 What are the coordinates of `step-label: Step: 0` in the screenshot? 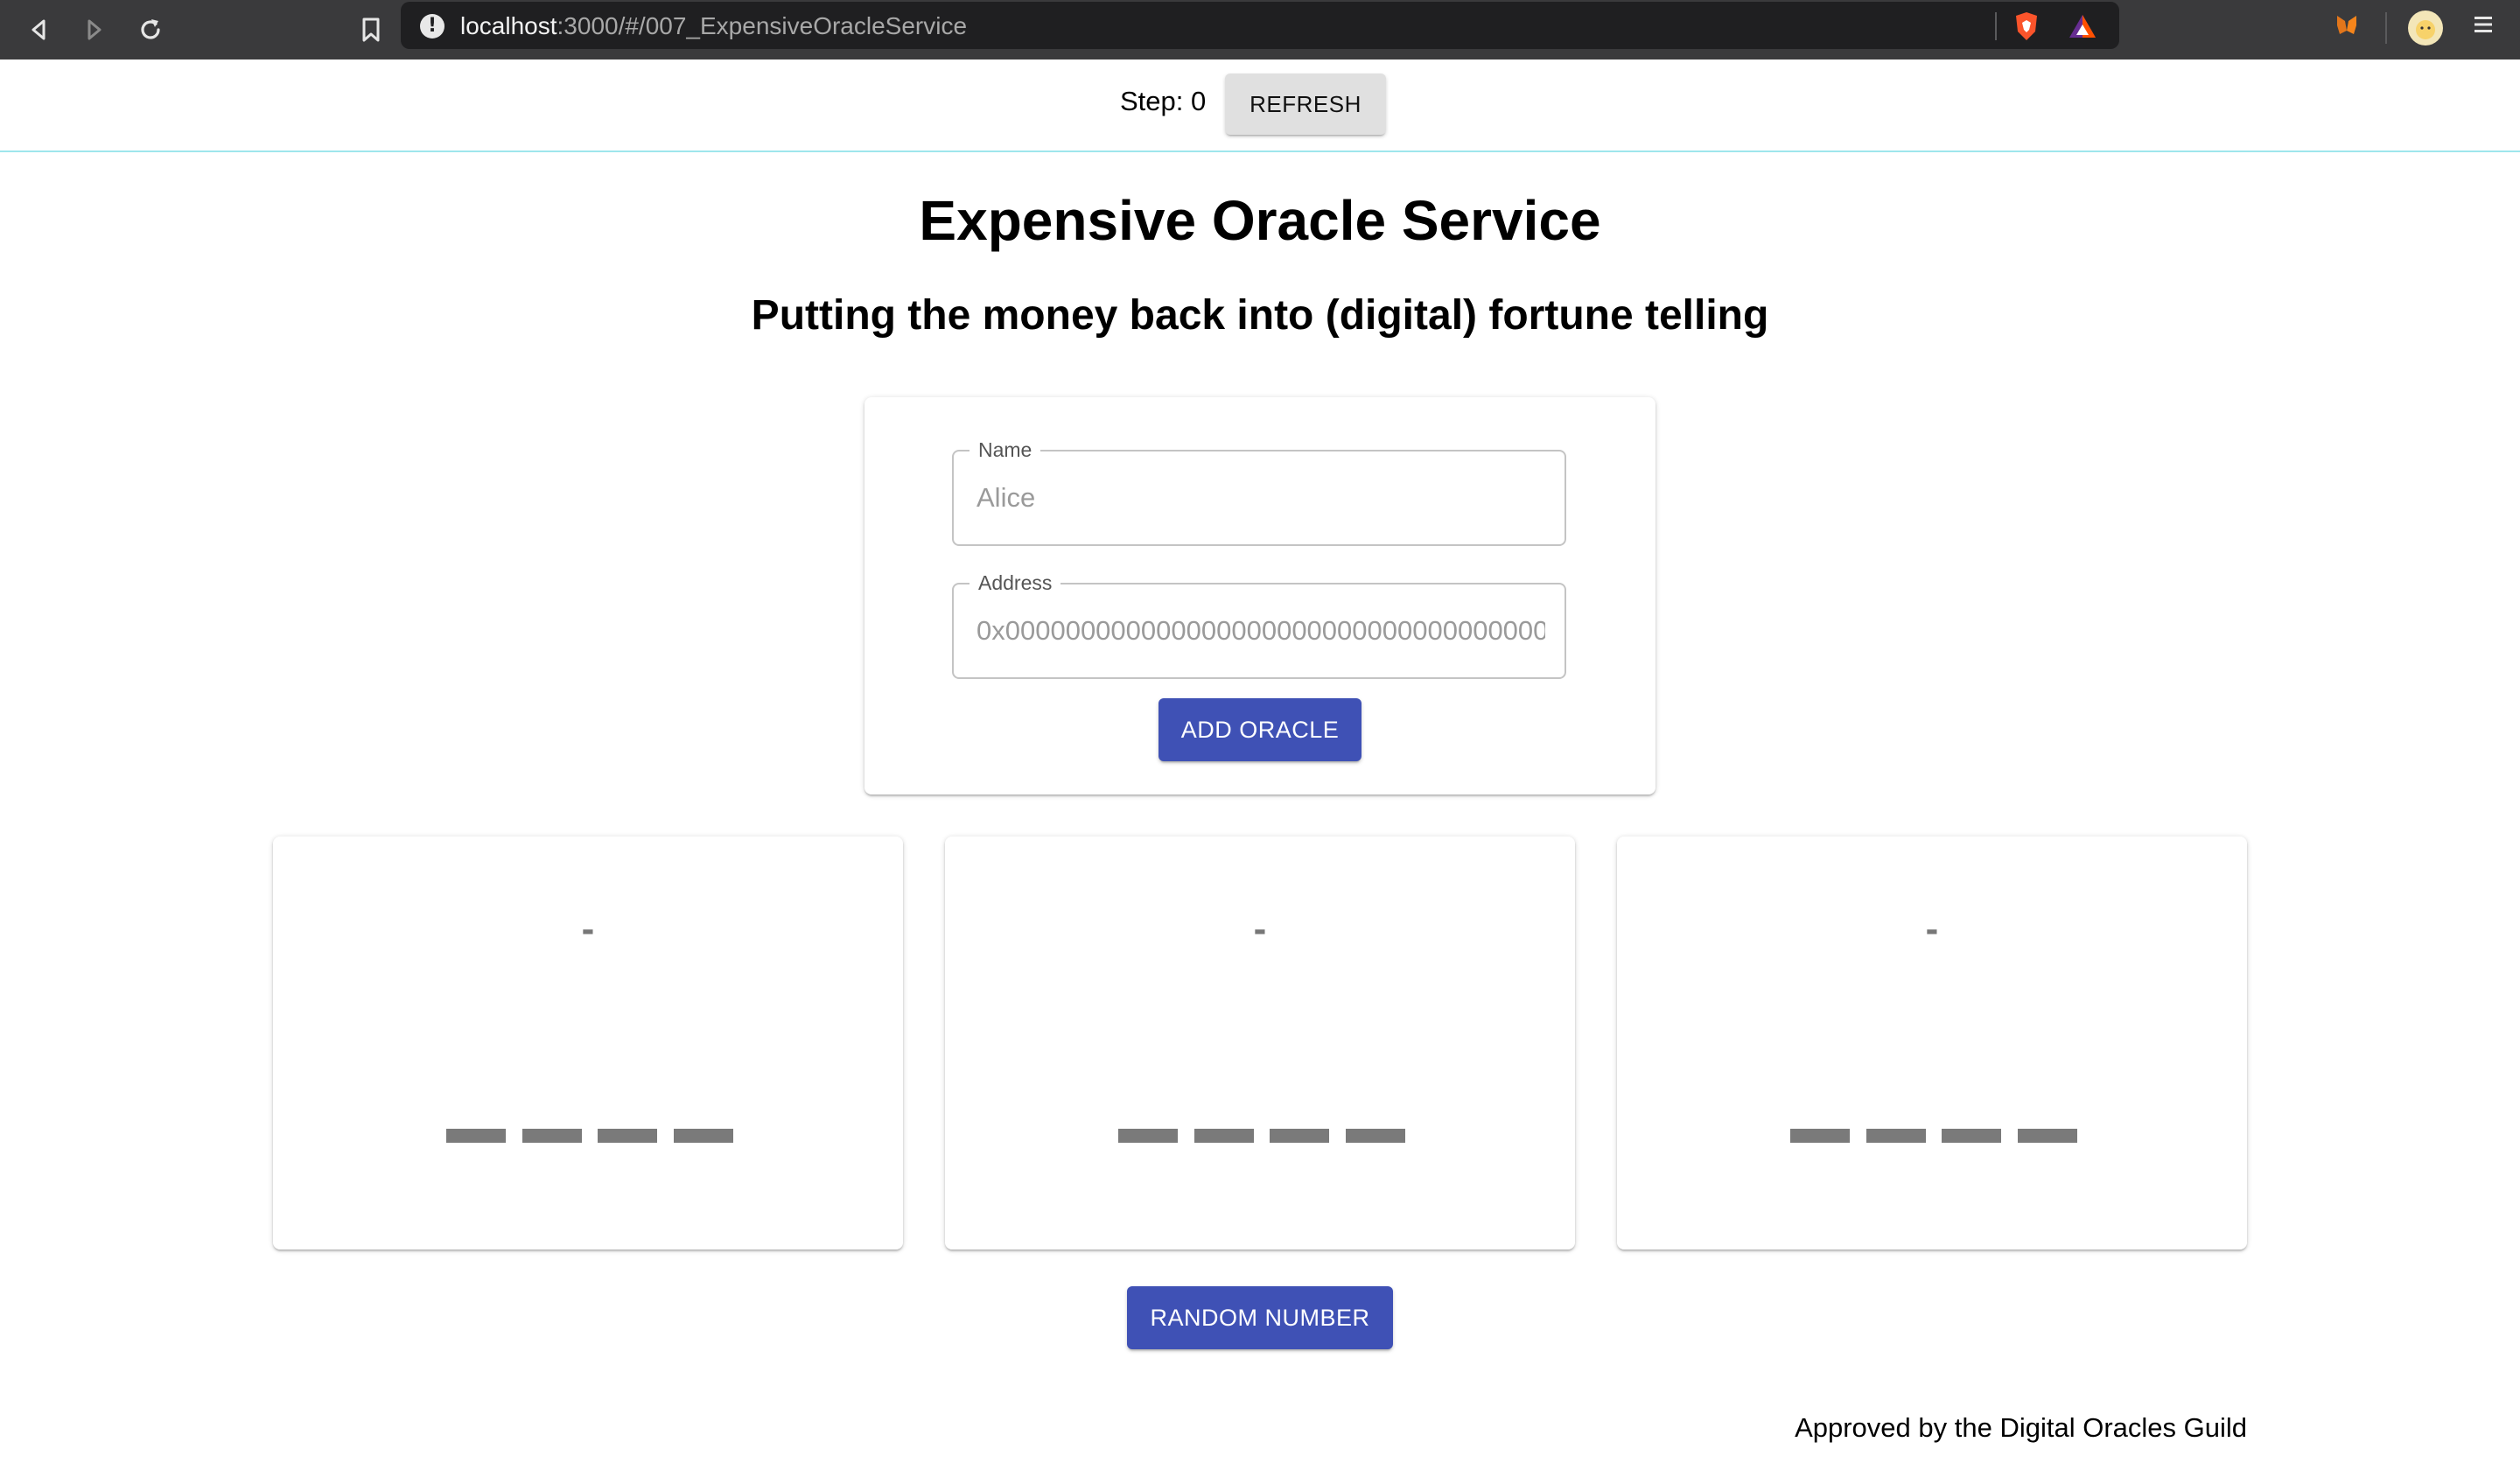 It's located at (1163, 101).